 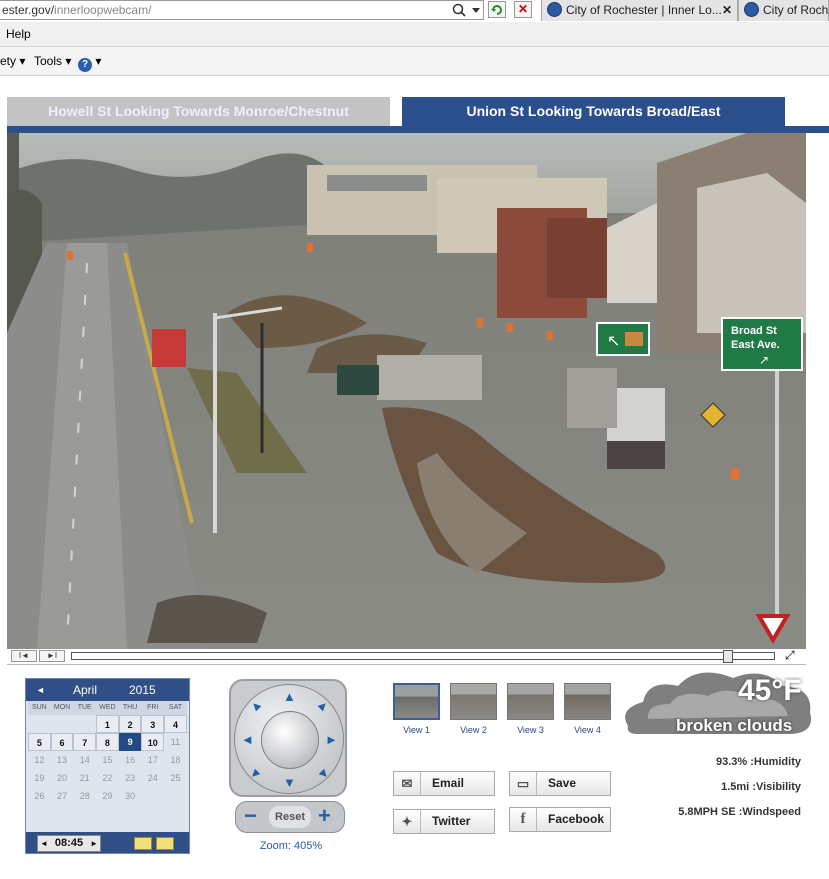 I want to click on save-button: ▭ Save, so click(x=560, y=783).